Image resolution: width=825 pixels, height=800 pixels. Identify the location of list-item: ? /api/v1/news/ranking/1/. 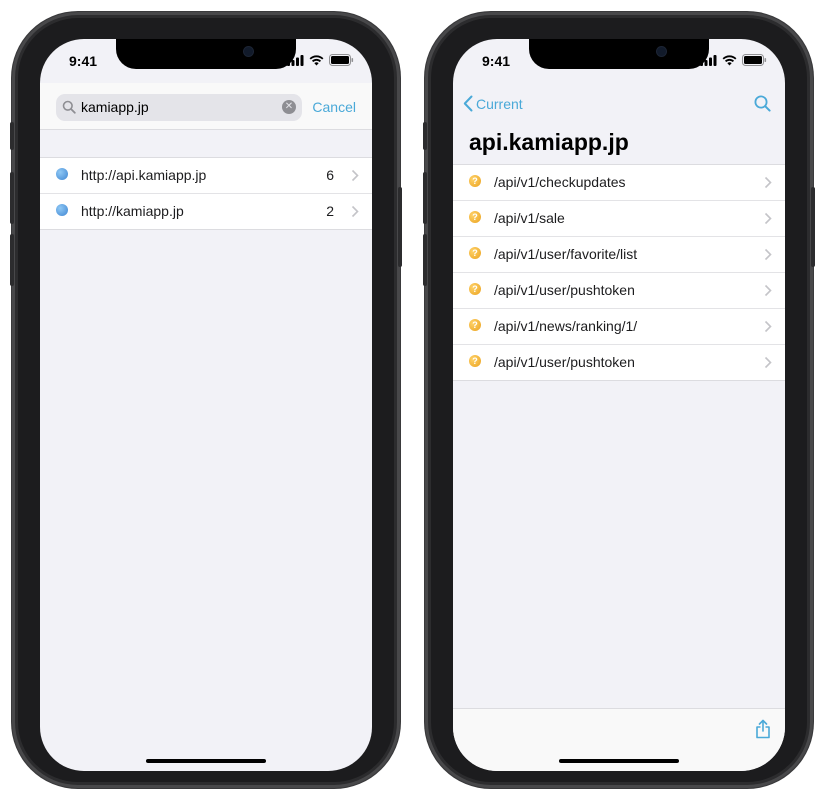
(619, 327).